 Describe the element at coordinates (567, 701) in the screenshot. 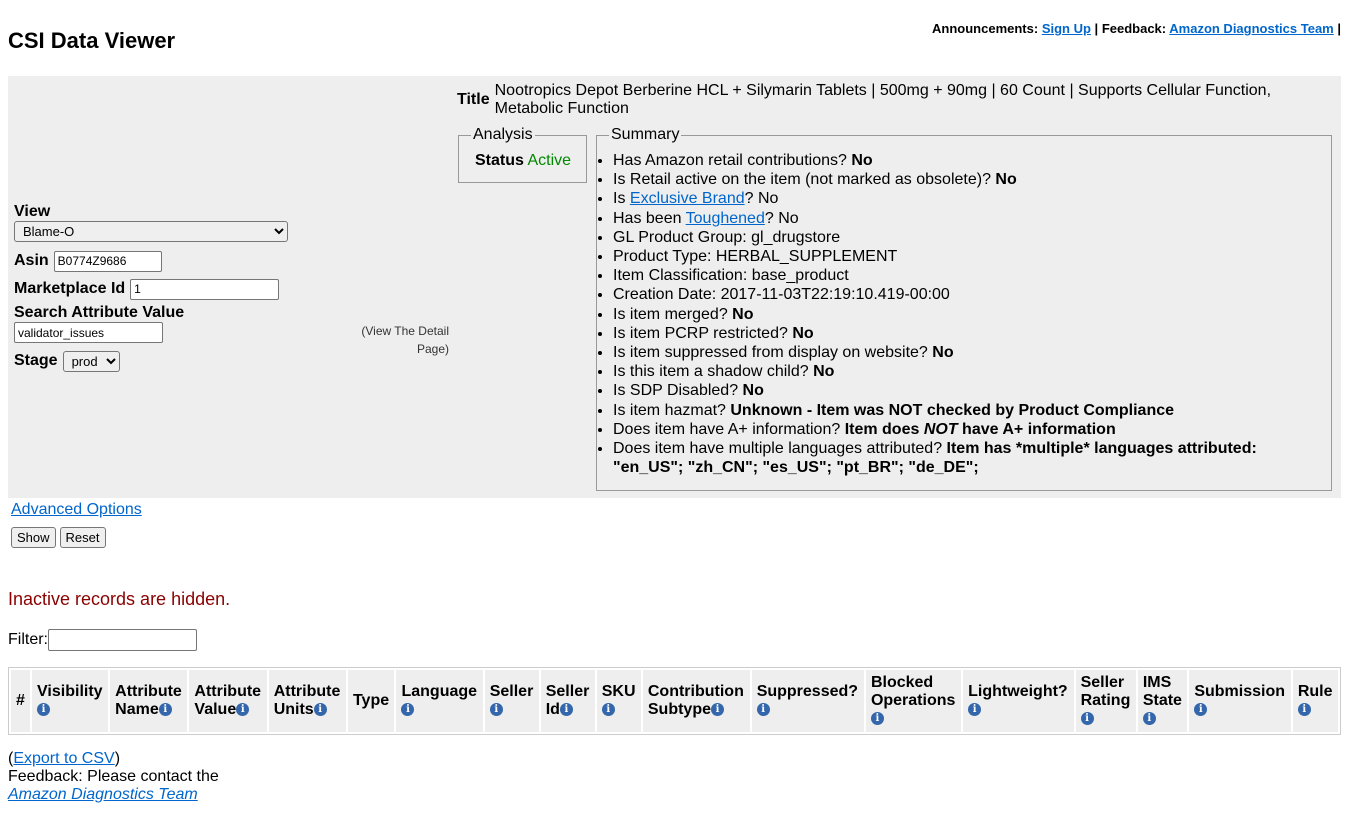

I see `column-header: Seller Id i` at that location.